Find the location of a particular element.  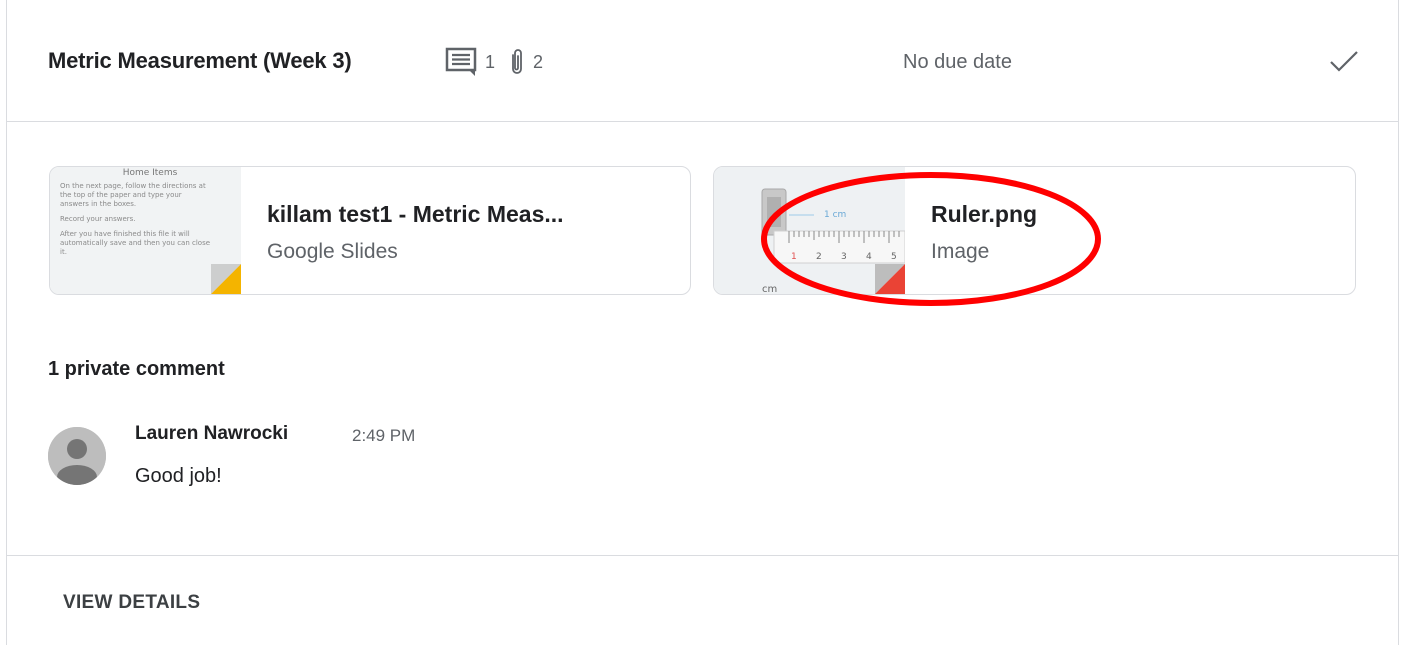

ruler-number: 3 is located at coordinates (844, 257).